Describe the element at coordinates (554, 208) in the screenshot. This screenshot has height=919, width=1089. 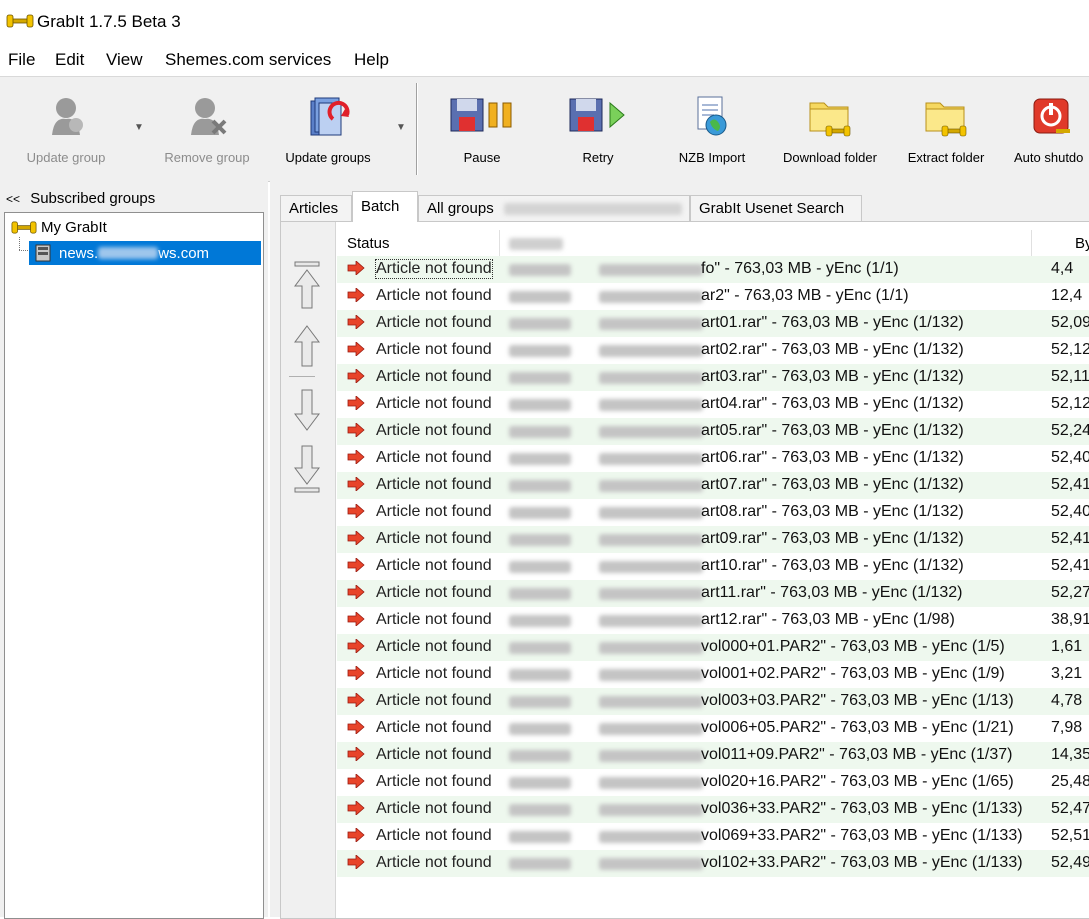
I see `tab-all-groups: All groups` at that location.